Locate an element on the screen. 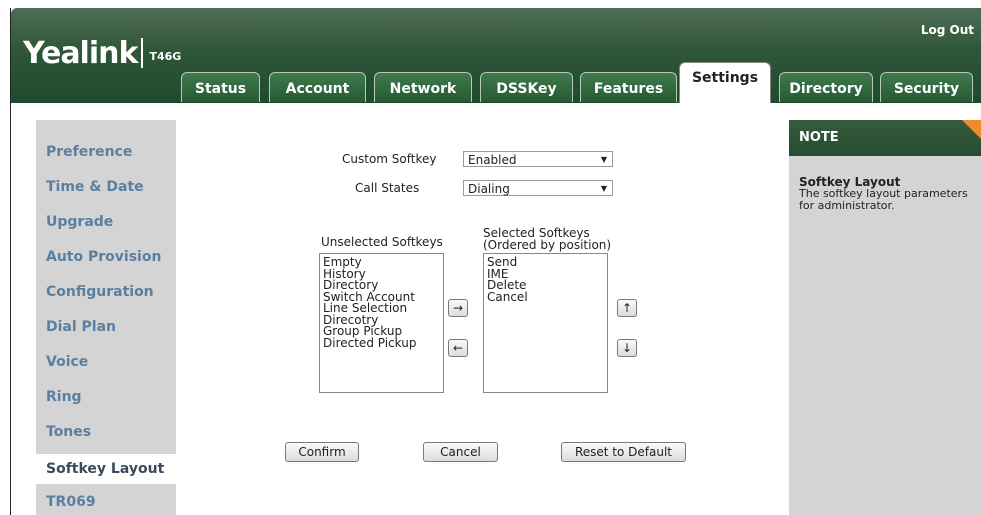  selected-softkeys-label: Selected Softkeys (Ordered by position) is located at coordinates (547, 239).